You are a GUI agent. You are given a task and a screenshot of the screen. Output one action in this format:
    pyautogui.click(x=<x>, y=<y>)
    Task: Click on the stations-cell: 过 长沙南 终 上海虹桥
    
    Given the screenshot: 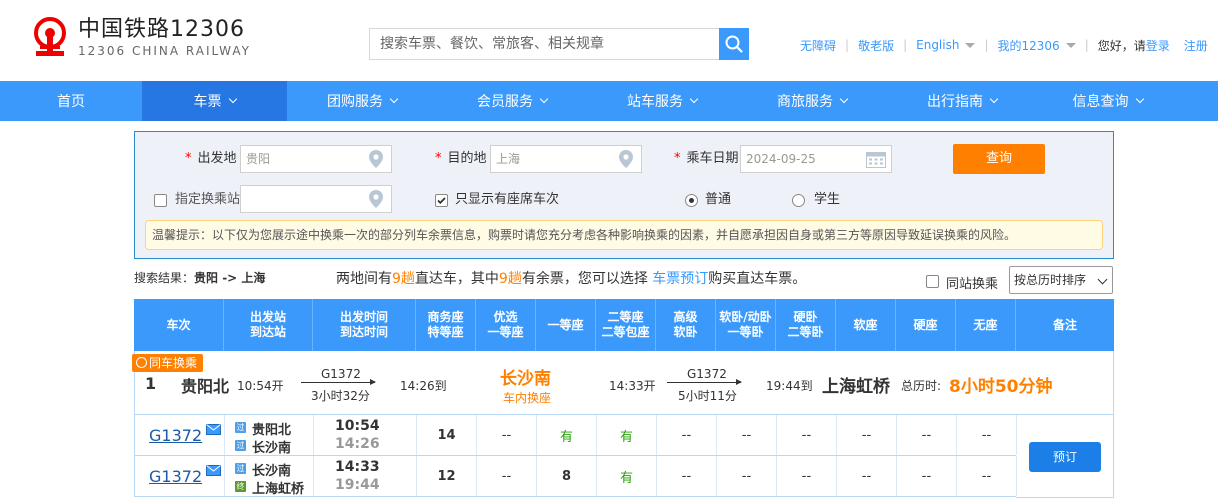 What is the action you would take?
    pyautogui.click(x=269, y=476)
    